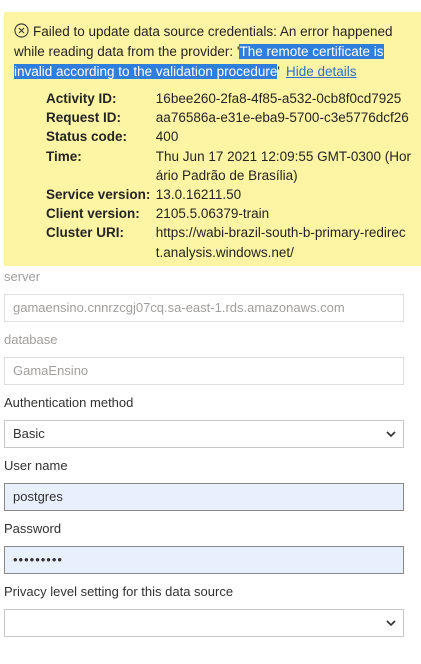  What do you see at coordinates (278, 71) in the screenshot?
I see `error-text-end: '` at bounding box center [278, 71].